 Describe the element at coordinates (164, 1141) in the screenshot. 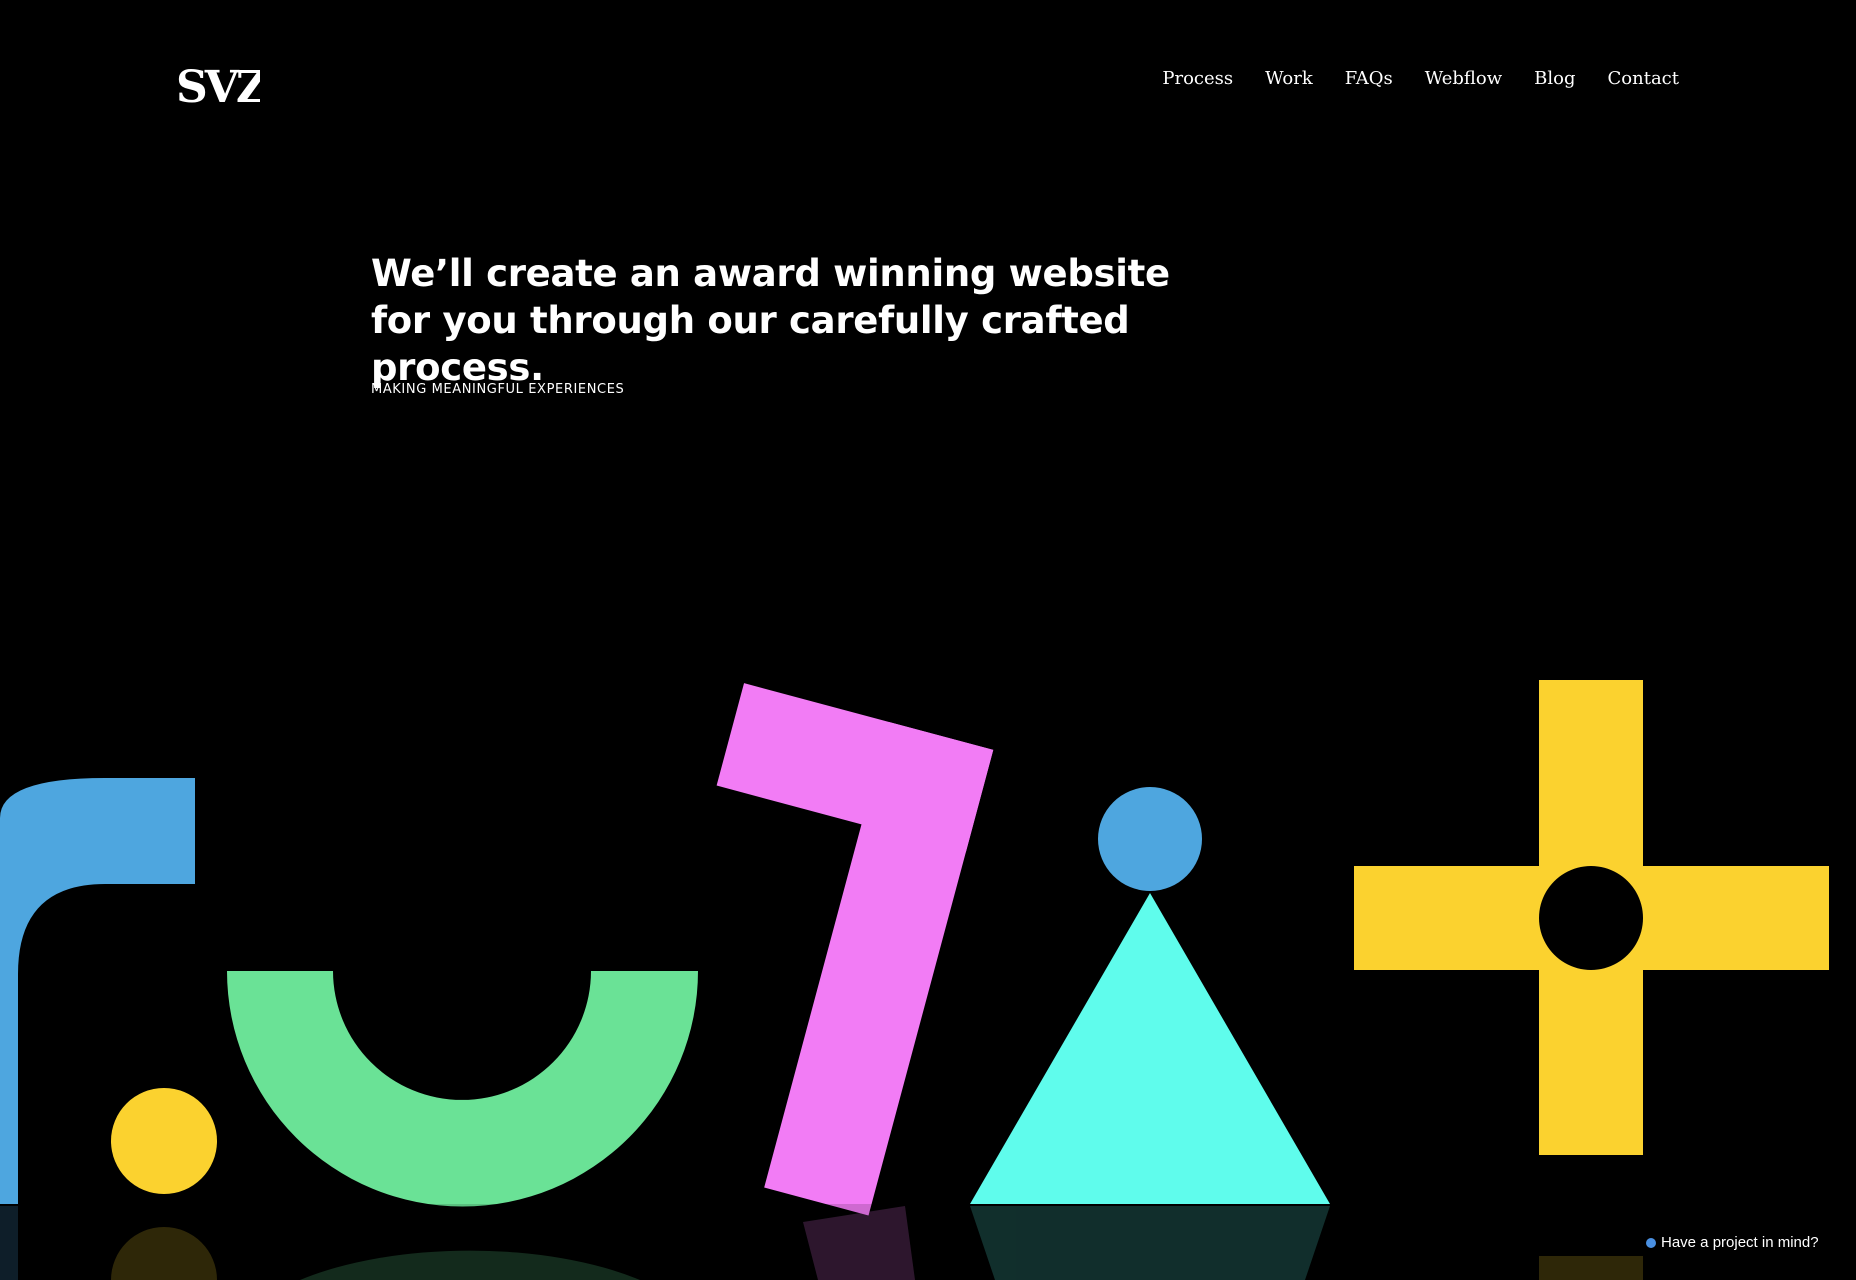

I see `yellow-circle-shape` at that location.